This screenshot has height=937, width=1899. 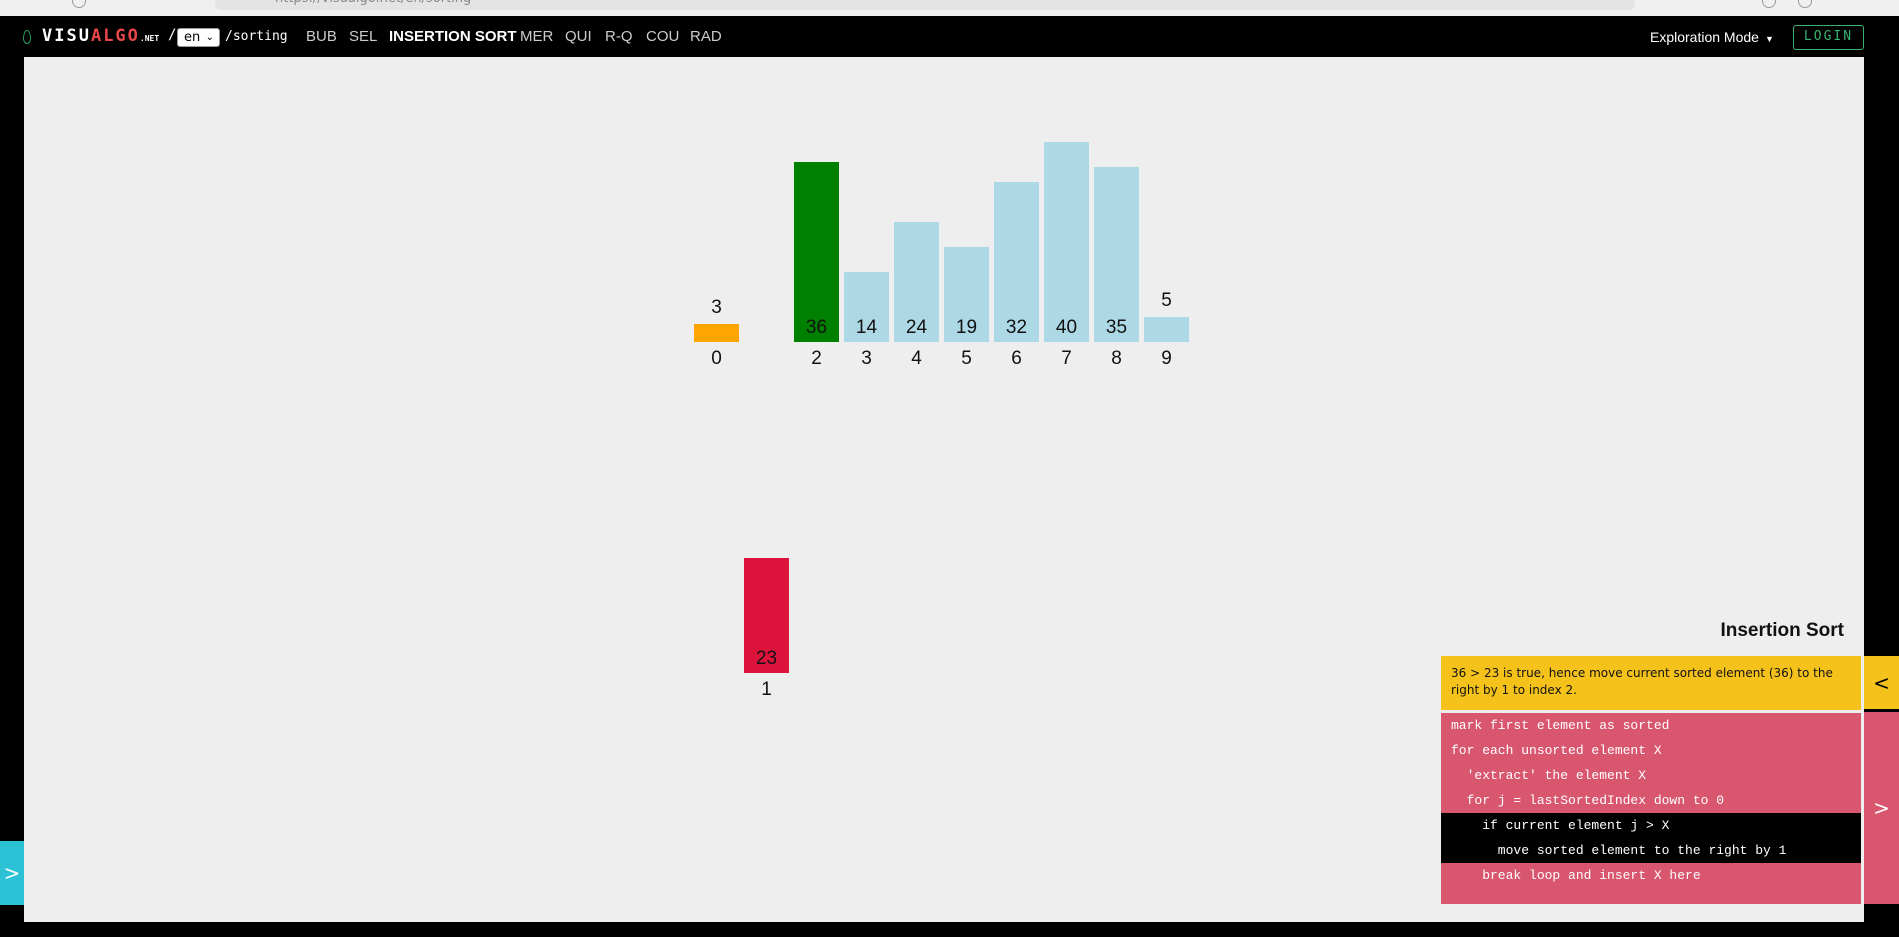 I want to click on address-bar: https://visualgo.net/en/sorting, so click(x=925, y=5).